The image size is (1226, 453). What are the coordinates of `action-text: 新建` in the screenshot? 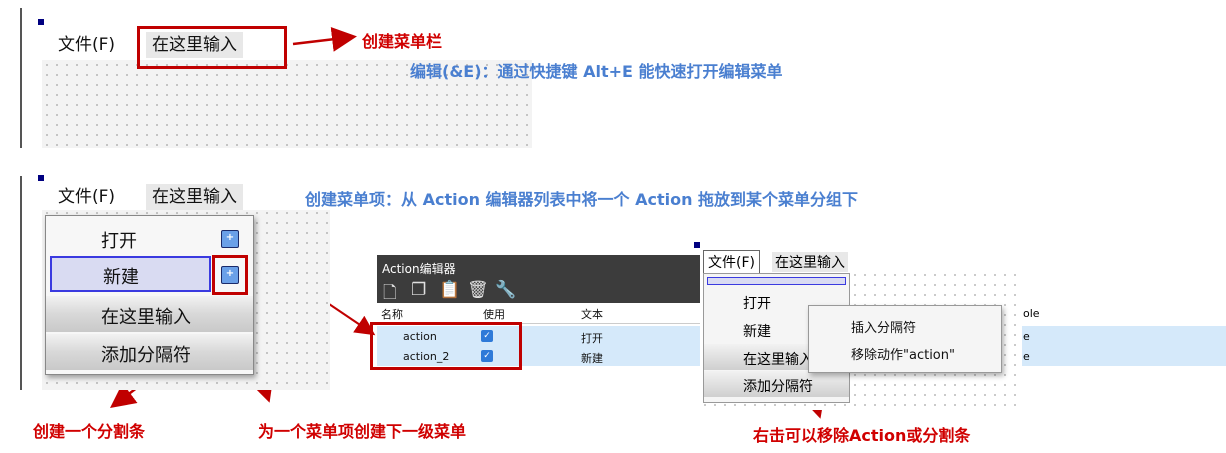 It's located at (592, 358).